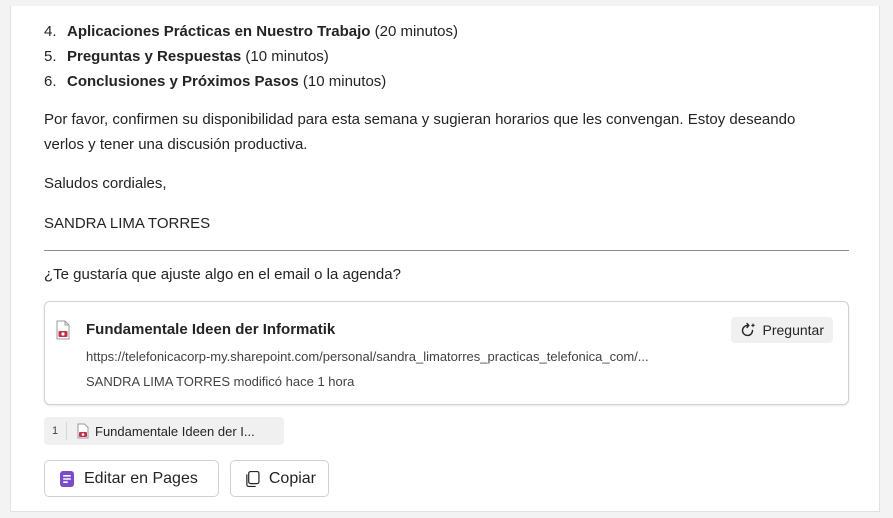  I want to click on agenda-item-number: 6., so click(50, 81).